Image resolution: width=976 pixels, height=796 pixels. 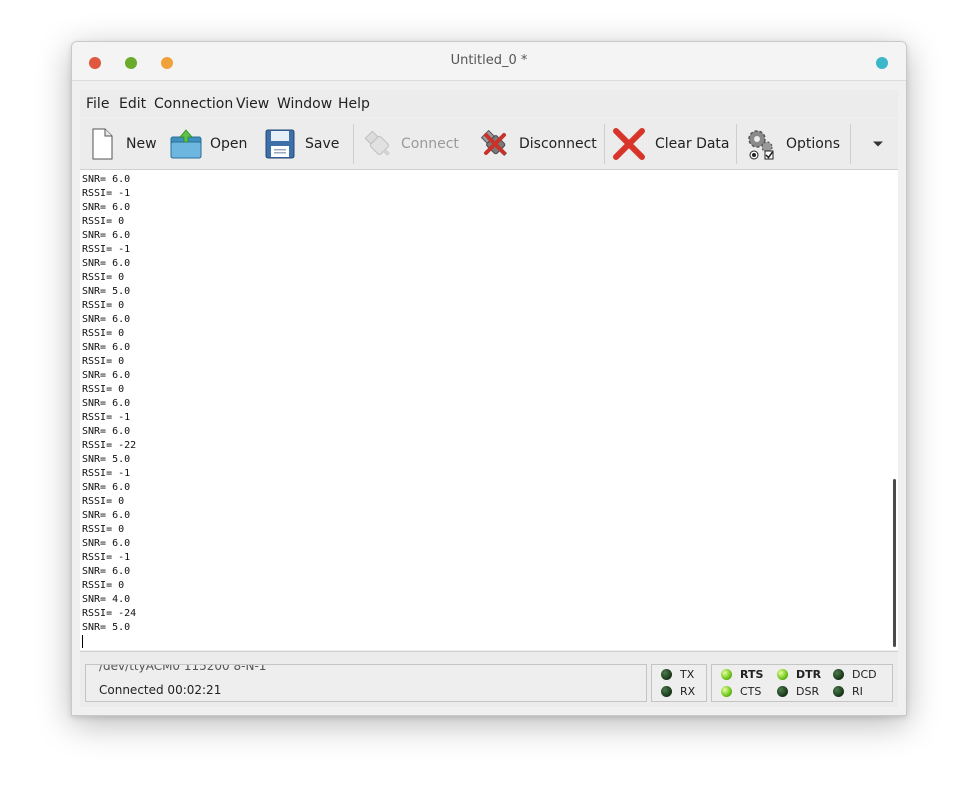 What do you see at coordinates (303, 144) in the screenshot?
I see `save-button: Save` at bounding box center [303, 144].